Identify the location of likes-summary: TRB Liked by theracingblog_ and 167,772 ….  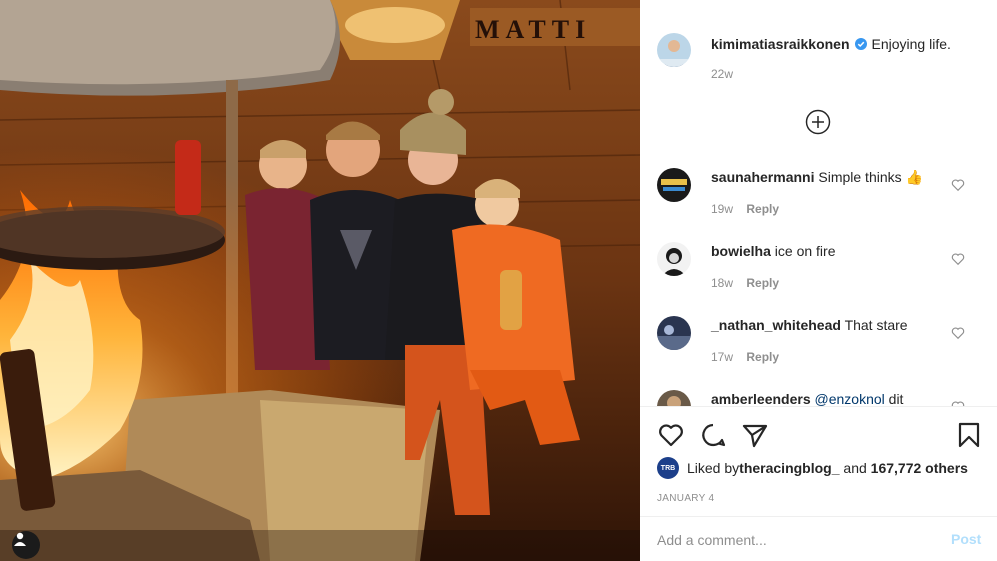
(812, 468).